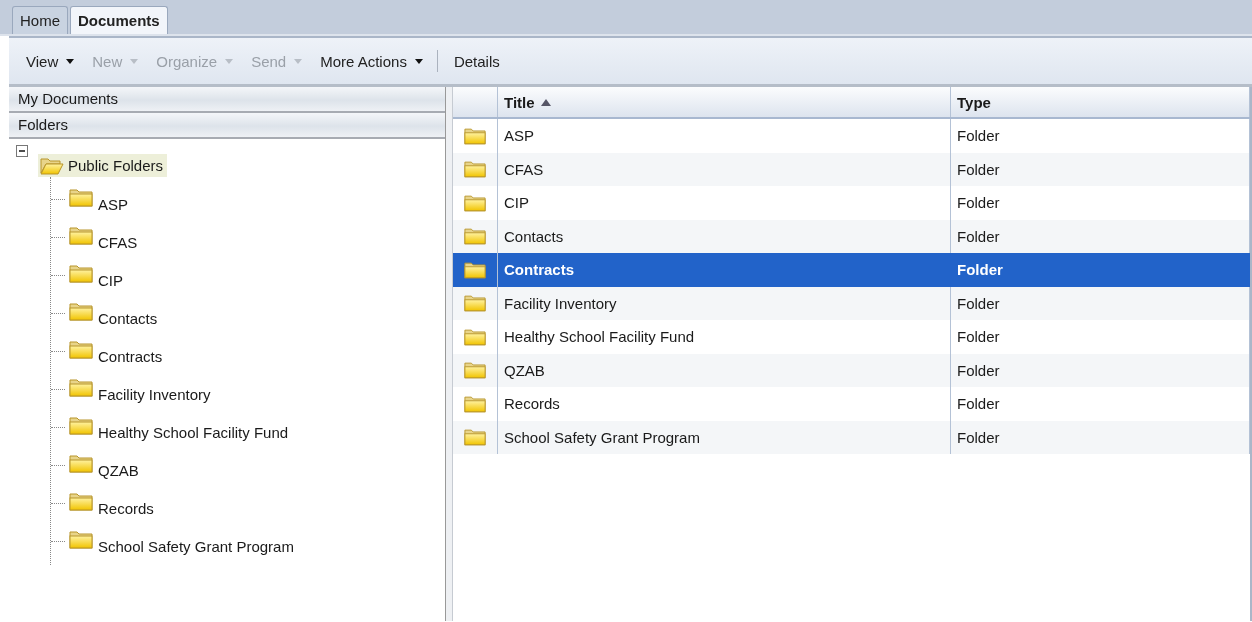 The width and height of the screenshot is (1252, 622). What do you see at coordinates (104, 466) in the screenshot?
I see `tree-item: QZAB` at bounding box center [104, 466].